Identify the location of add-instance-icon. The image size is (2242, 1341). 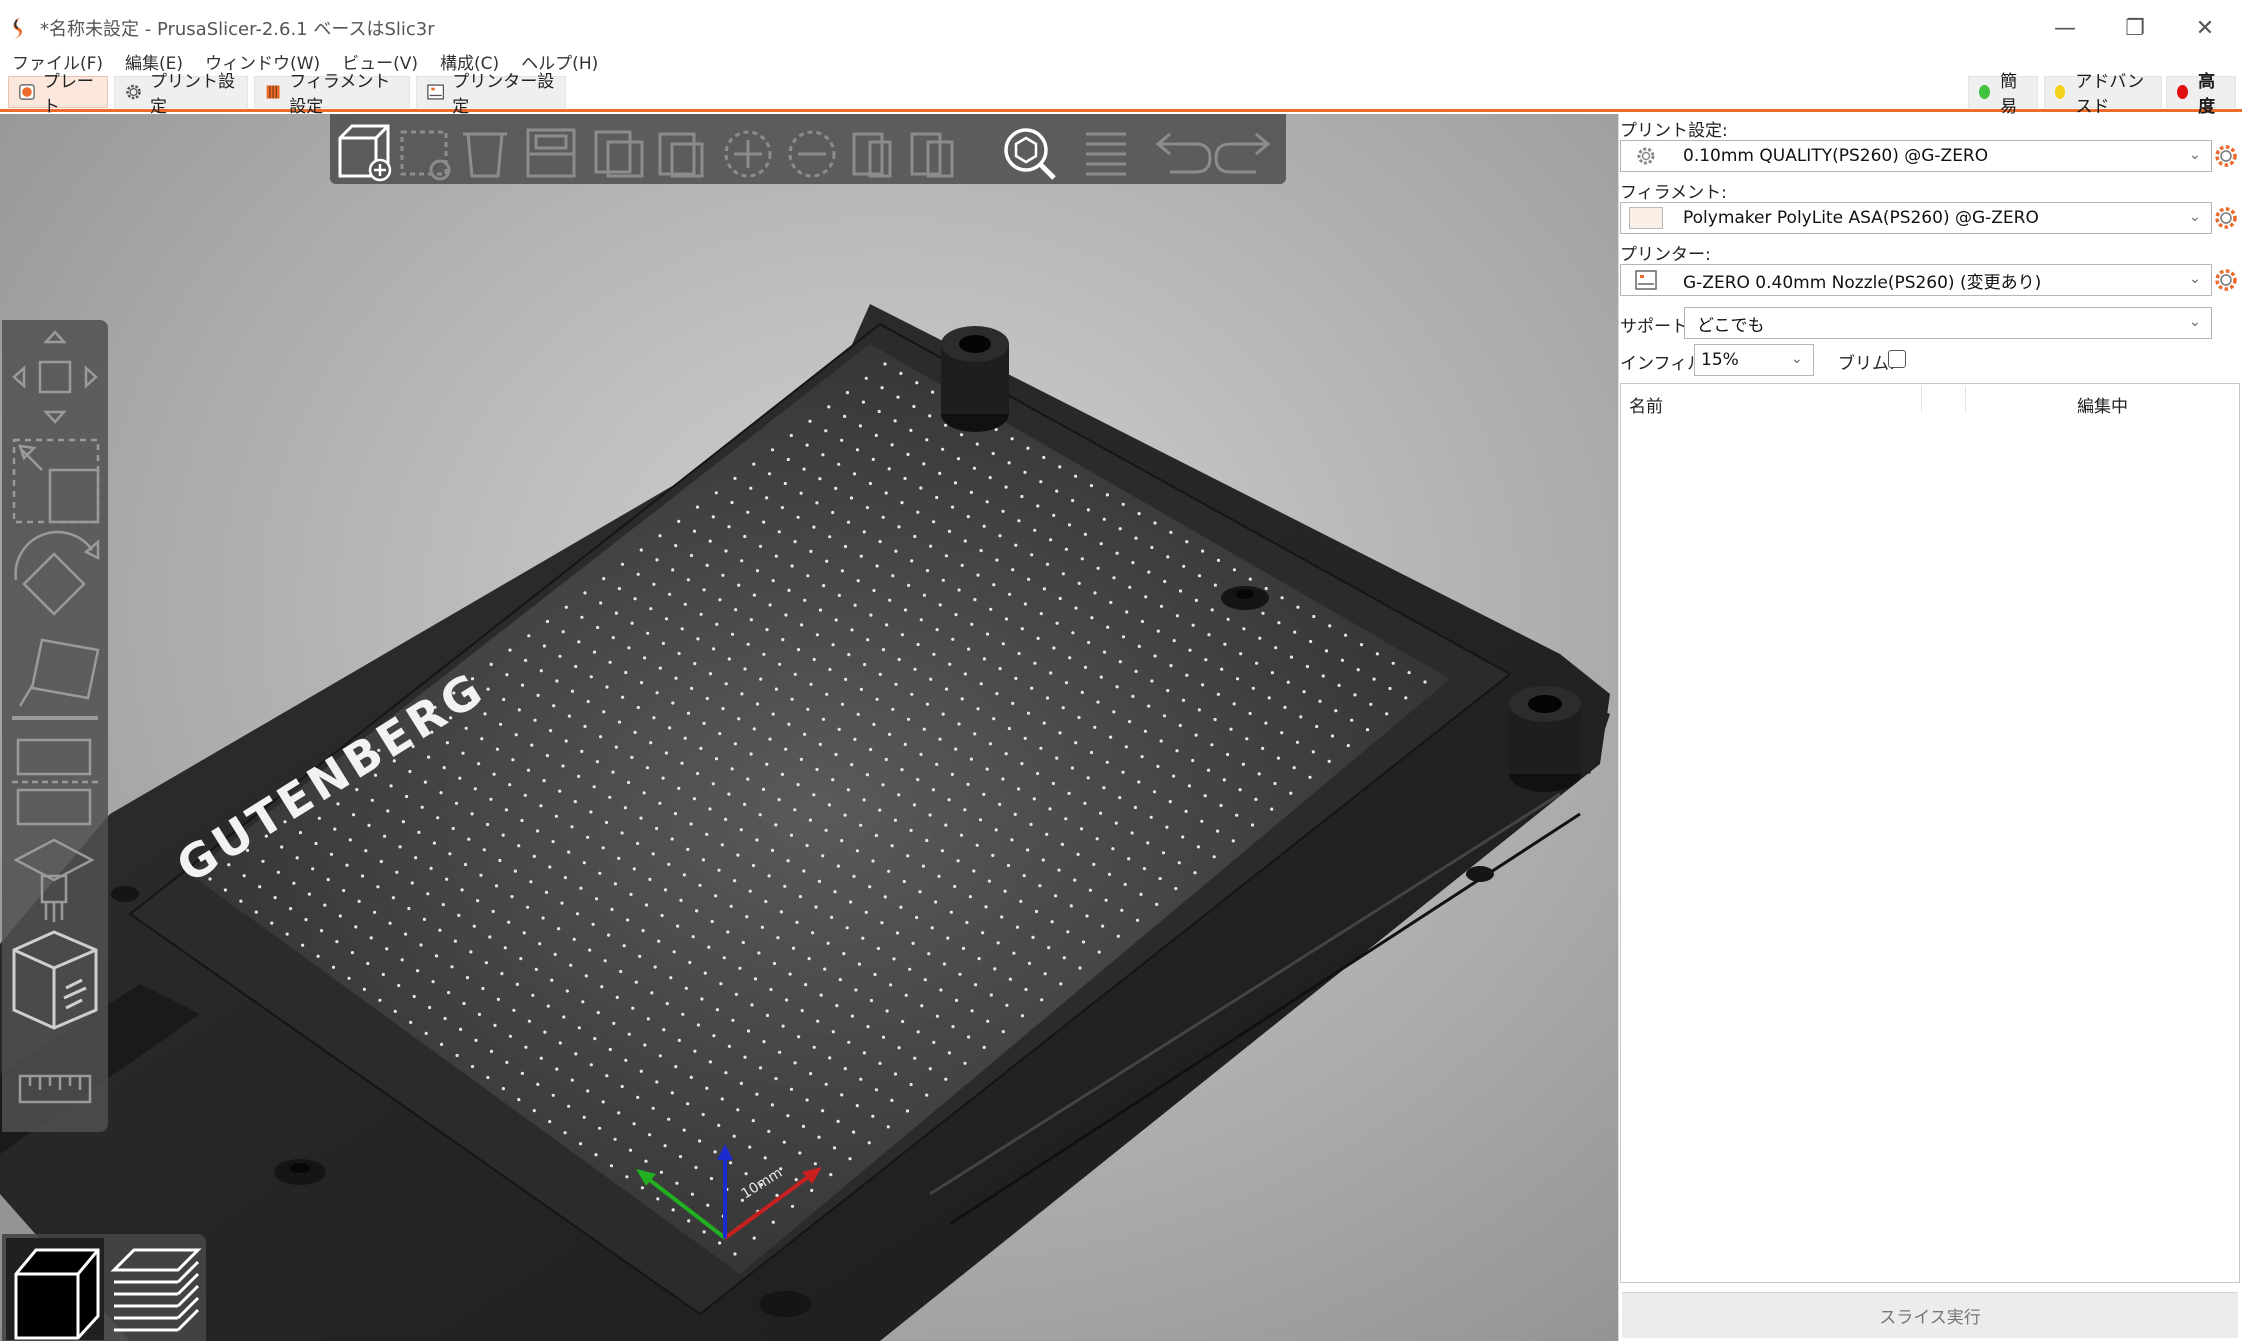
(748, 154).